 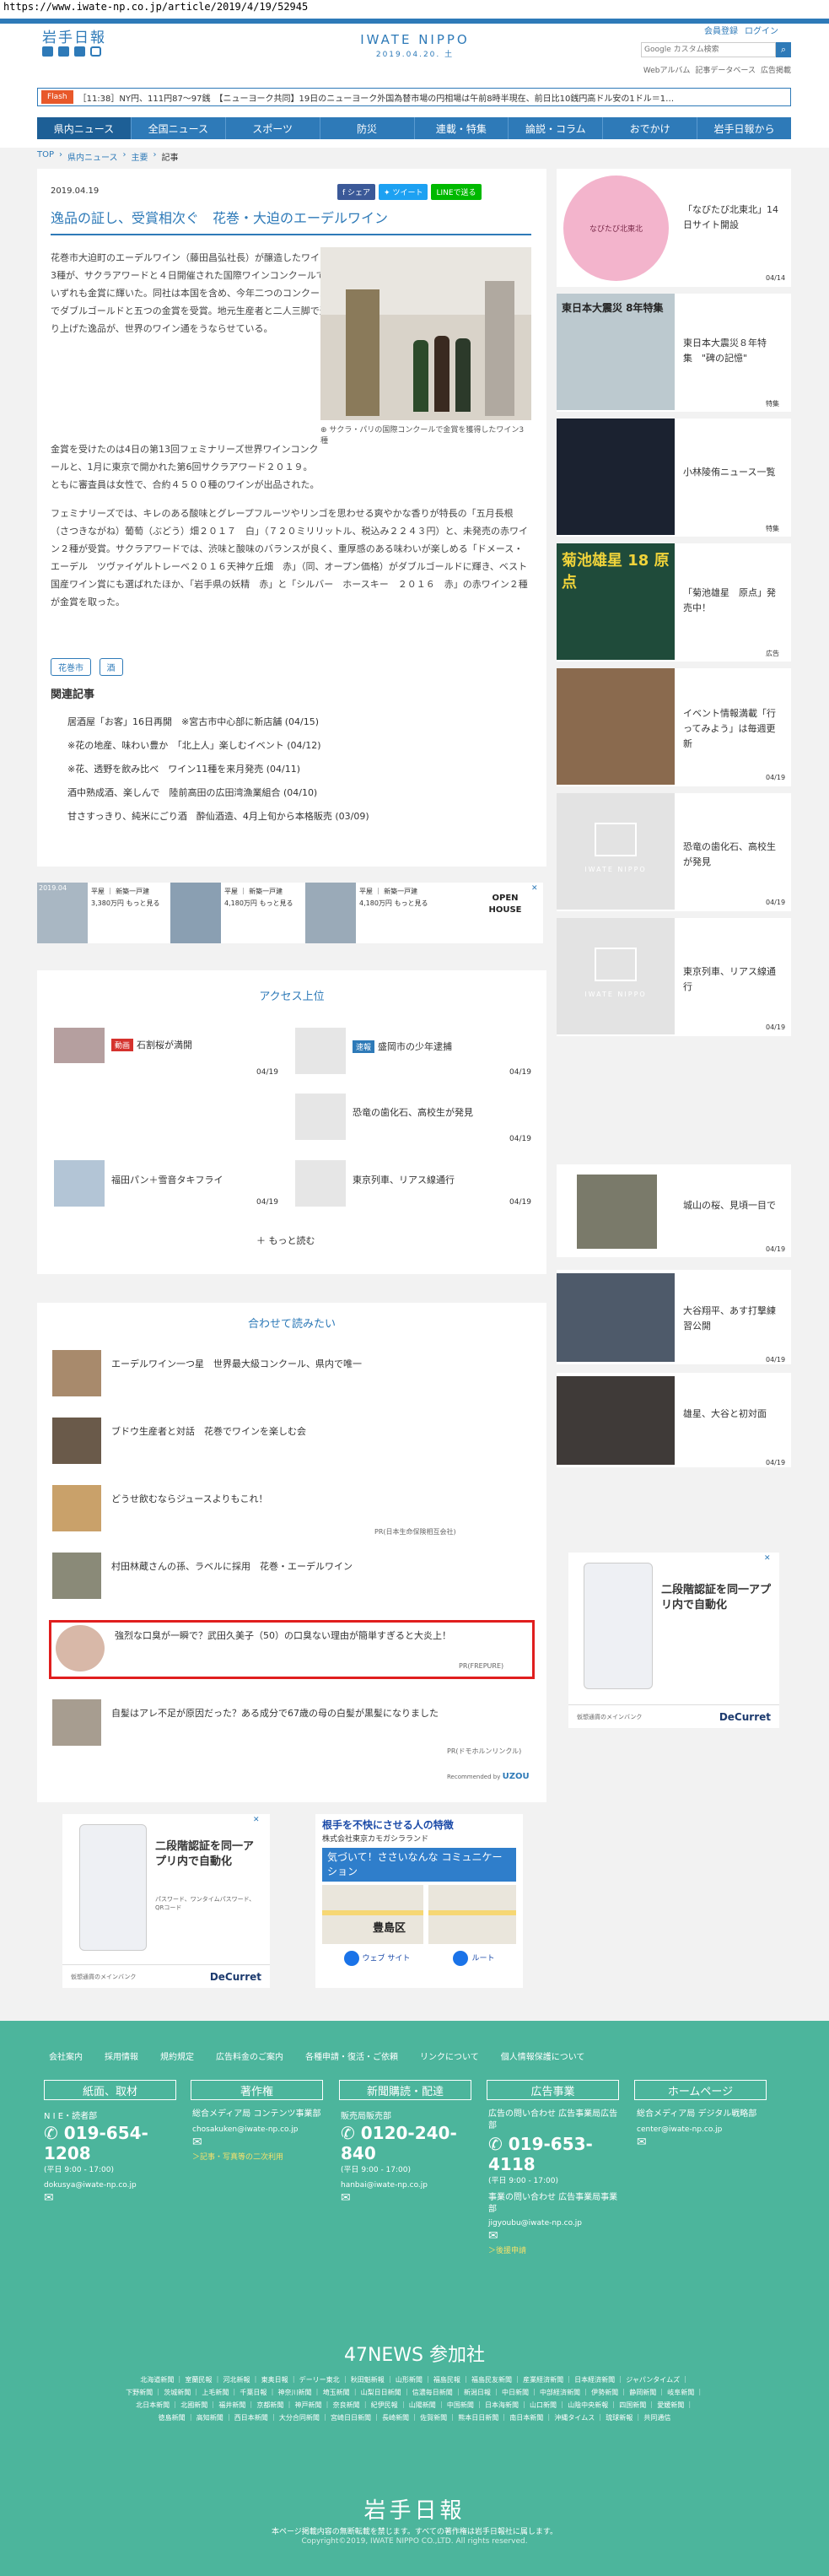 I want to click on related-item: ※花の地産、味わい豊か 「北上人」楽しむイベント (04/12), so click(x=218, y=746).